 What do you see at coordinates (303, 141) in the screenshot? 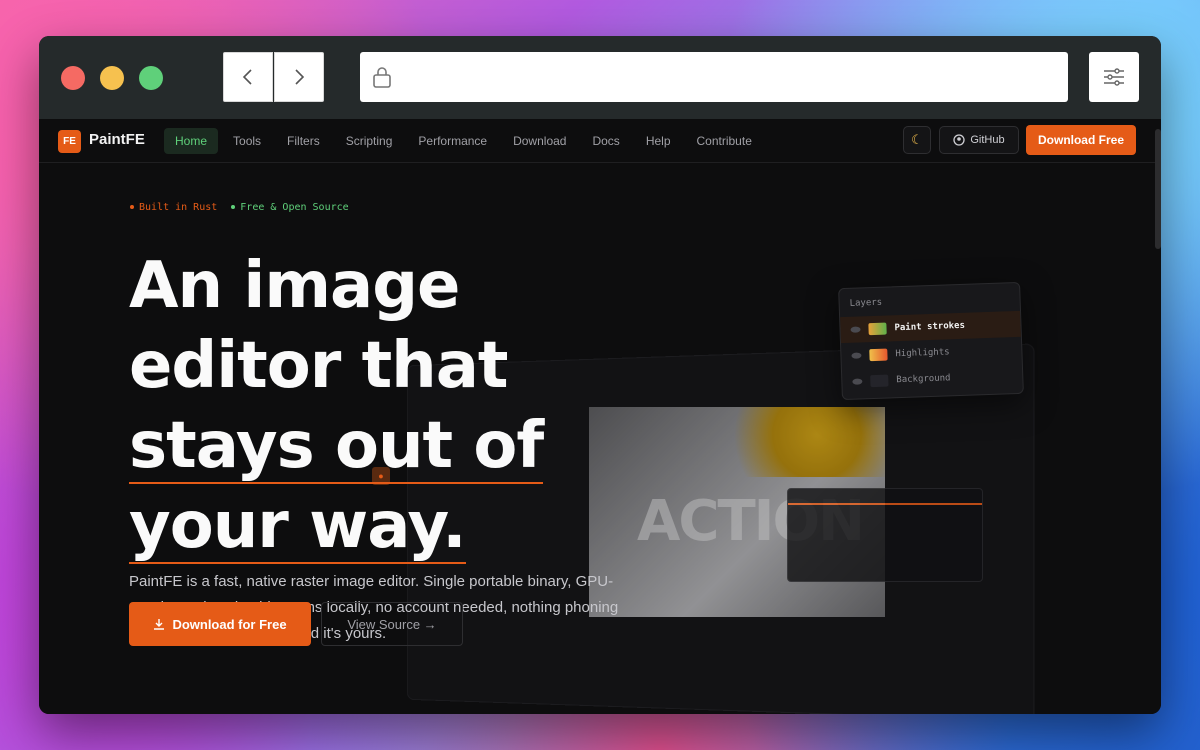
I see `nav-item-filters: Filters` at bounding box center [303, 141].